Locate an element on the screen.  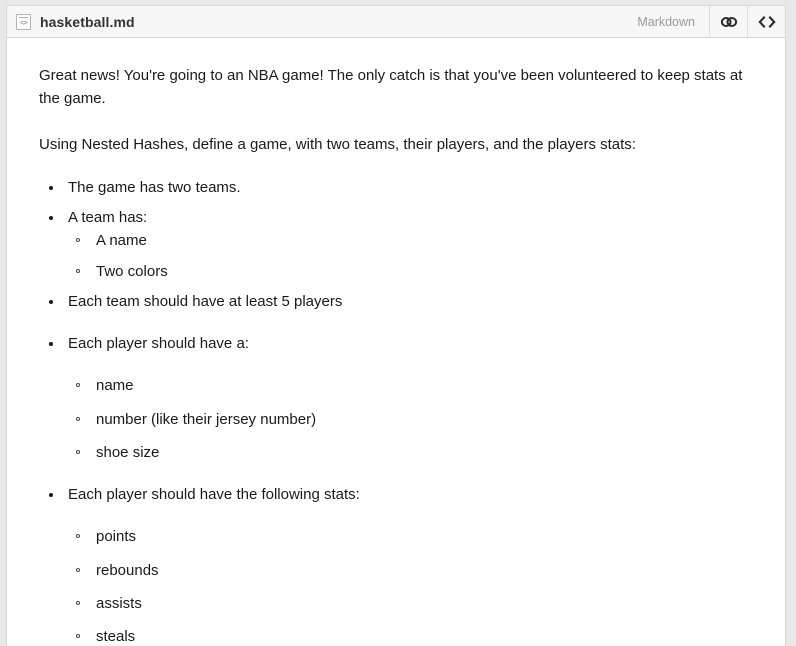
list-item: A team has: A name Two colors is located at coordinates (396, 244).